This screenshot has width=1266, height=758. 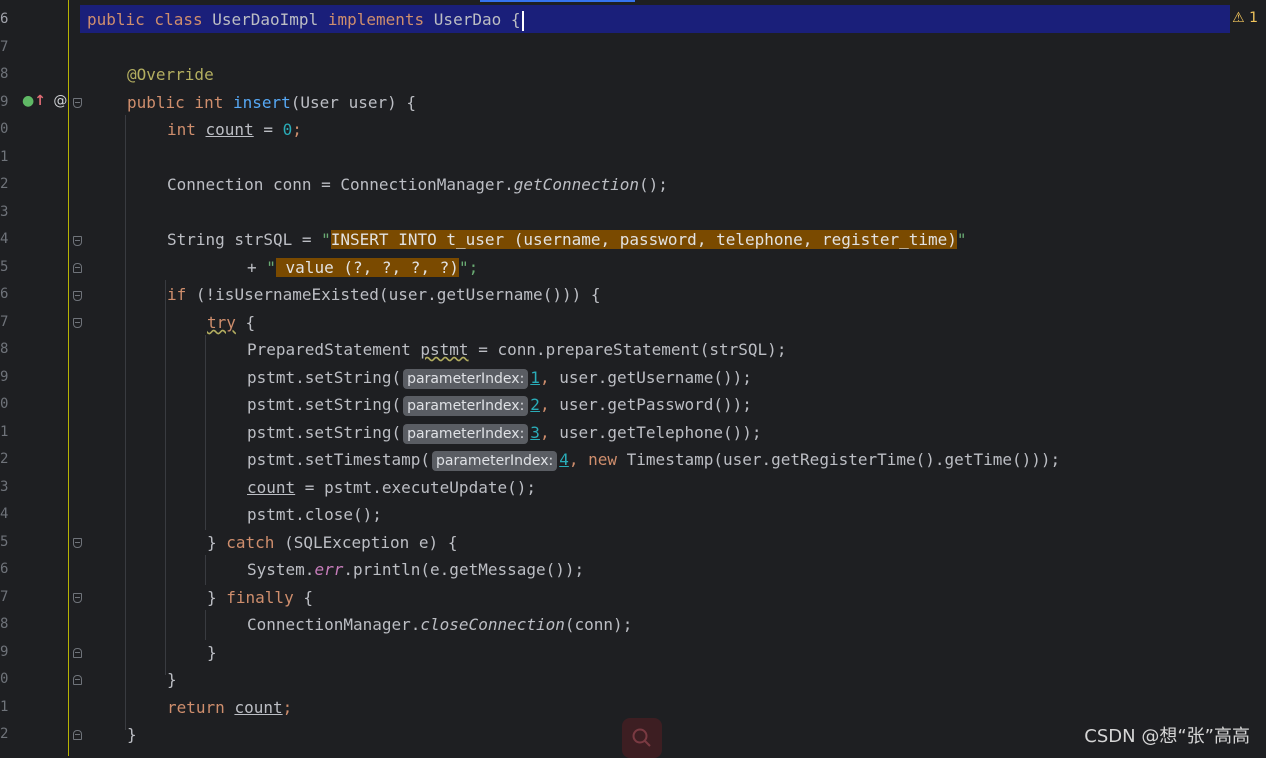 I want to click on code-line-20: int count = 0;, so click(x=234, y=130).